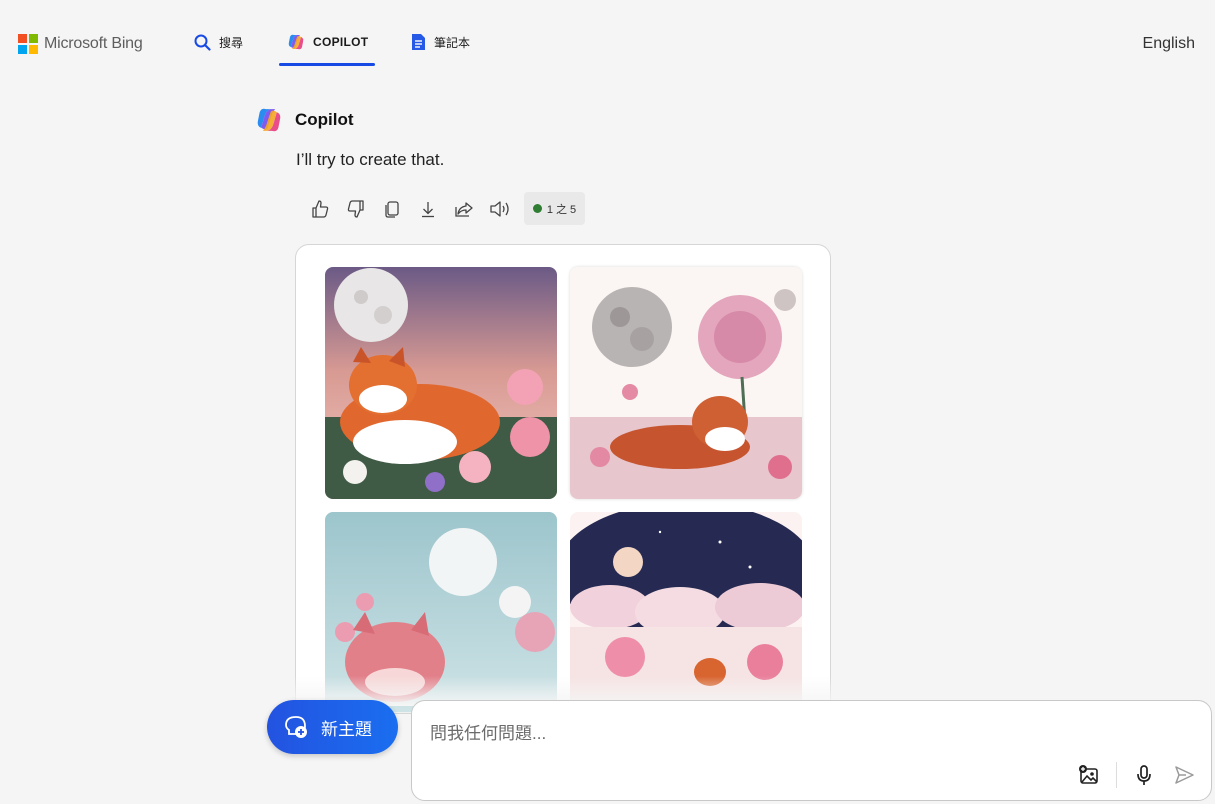  I want to click on dislike-icon, so click(355, 208).